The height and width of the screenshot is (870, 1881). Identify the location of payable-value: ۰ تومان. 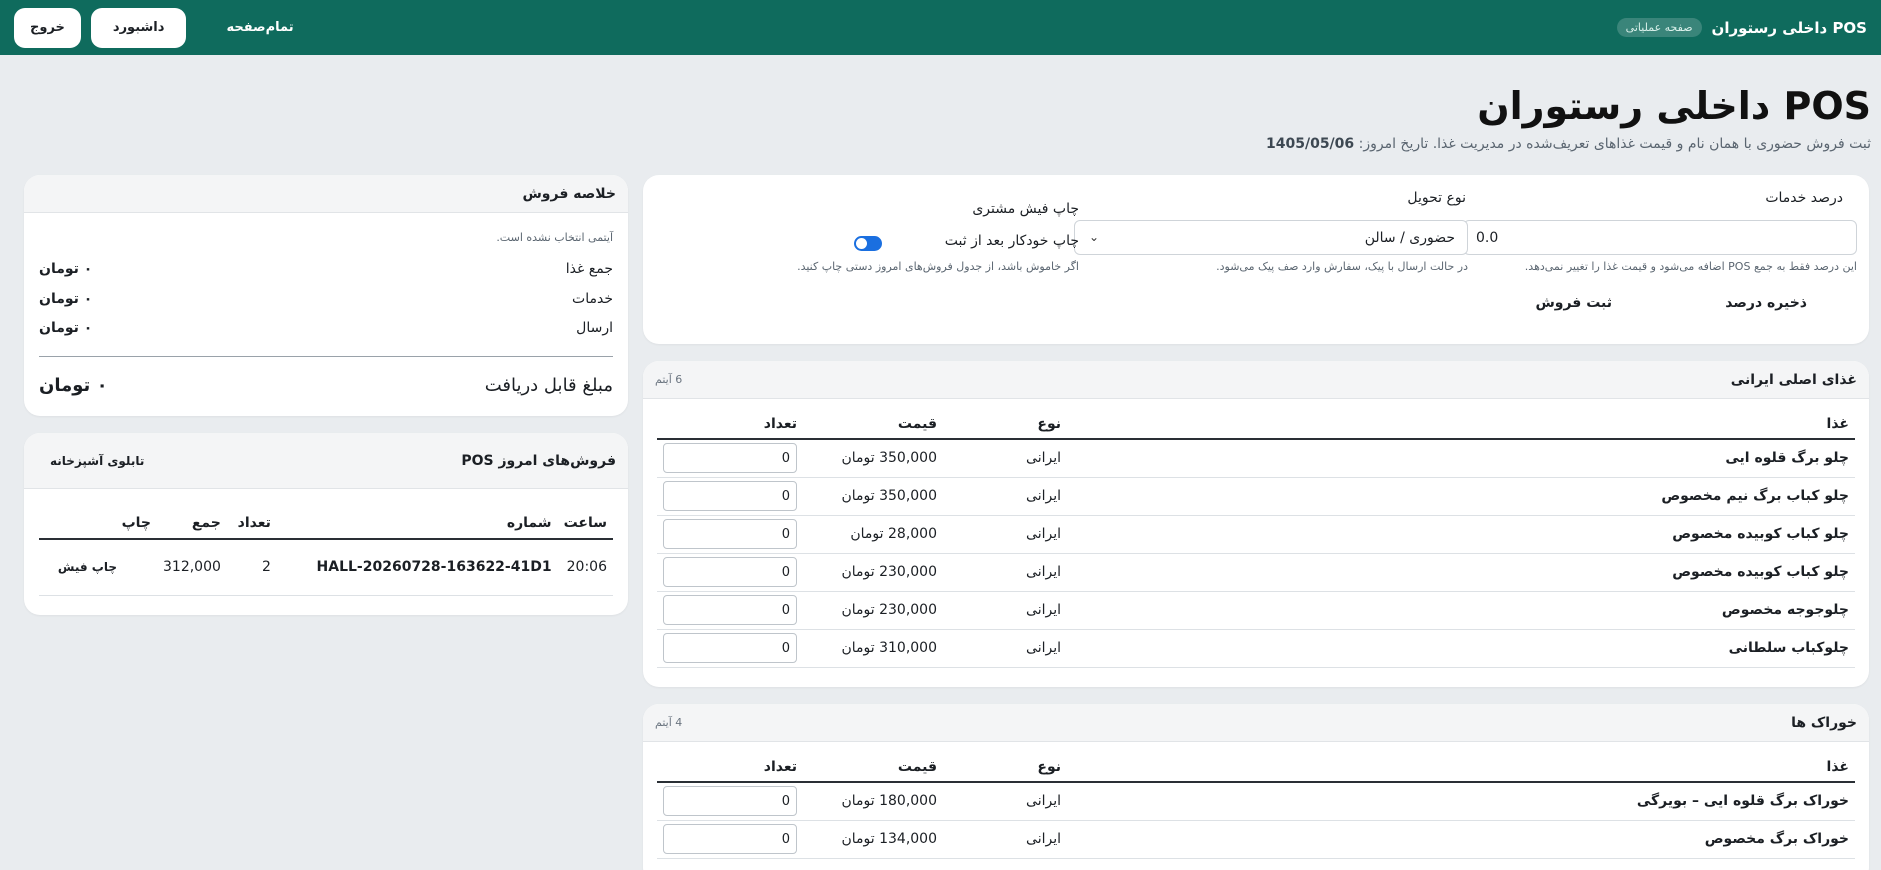
(73, 385).